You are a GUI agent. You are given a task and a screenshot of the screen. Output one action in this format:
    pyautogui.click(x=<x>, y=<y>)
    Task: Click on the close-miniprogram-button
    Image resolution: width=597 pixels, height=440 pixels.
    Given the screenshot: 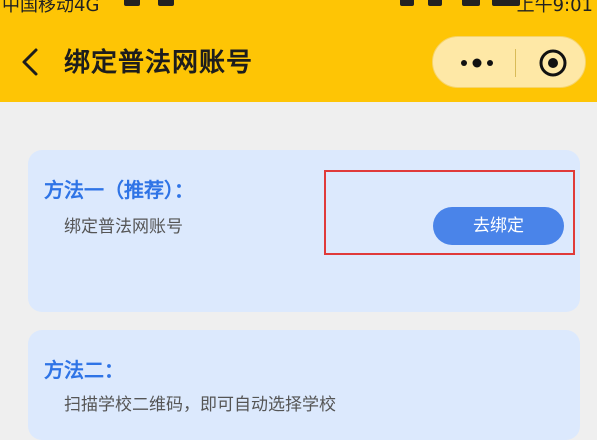 What is the action you would take?
    pyautogui.click(x=553, y=63)
    